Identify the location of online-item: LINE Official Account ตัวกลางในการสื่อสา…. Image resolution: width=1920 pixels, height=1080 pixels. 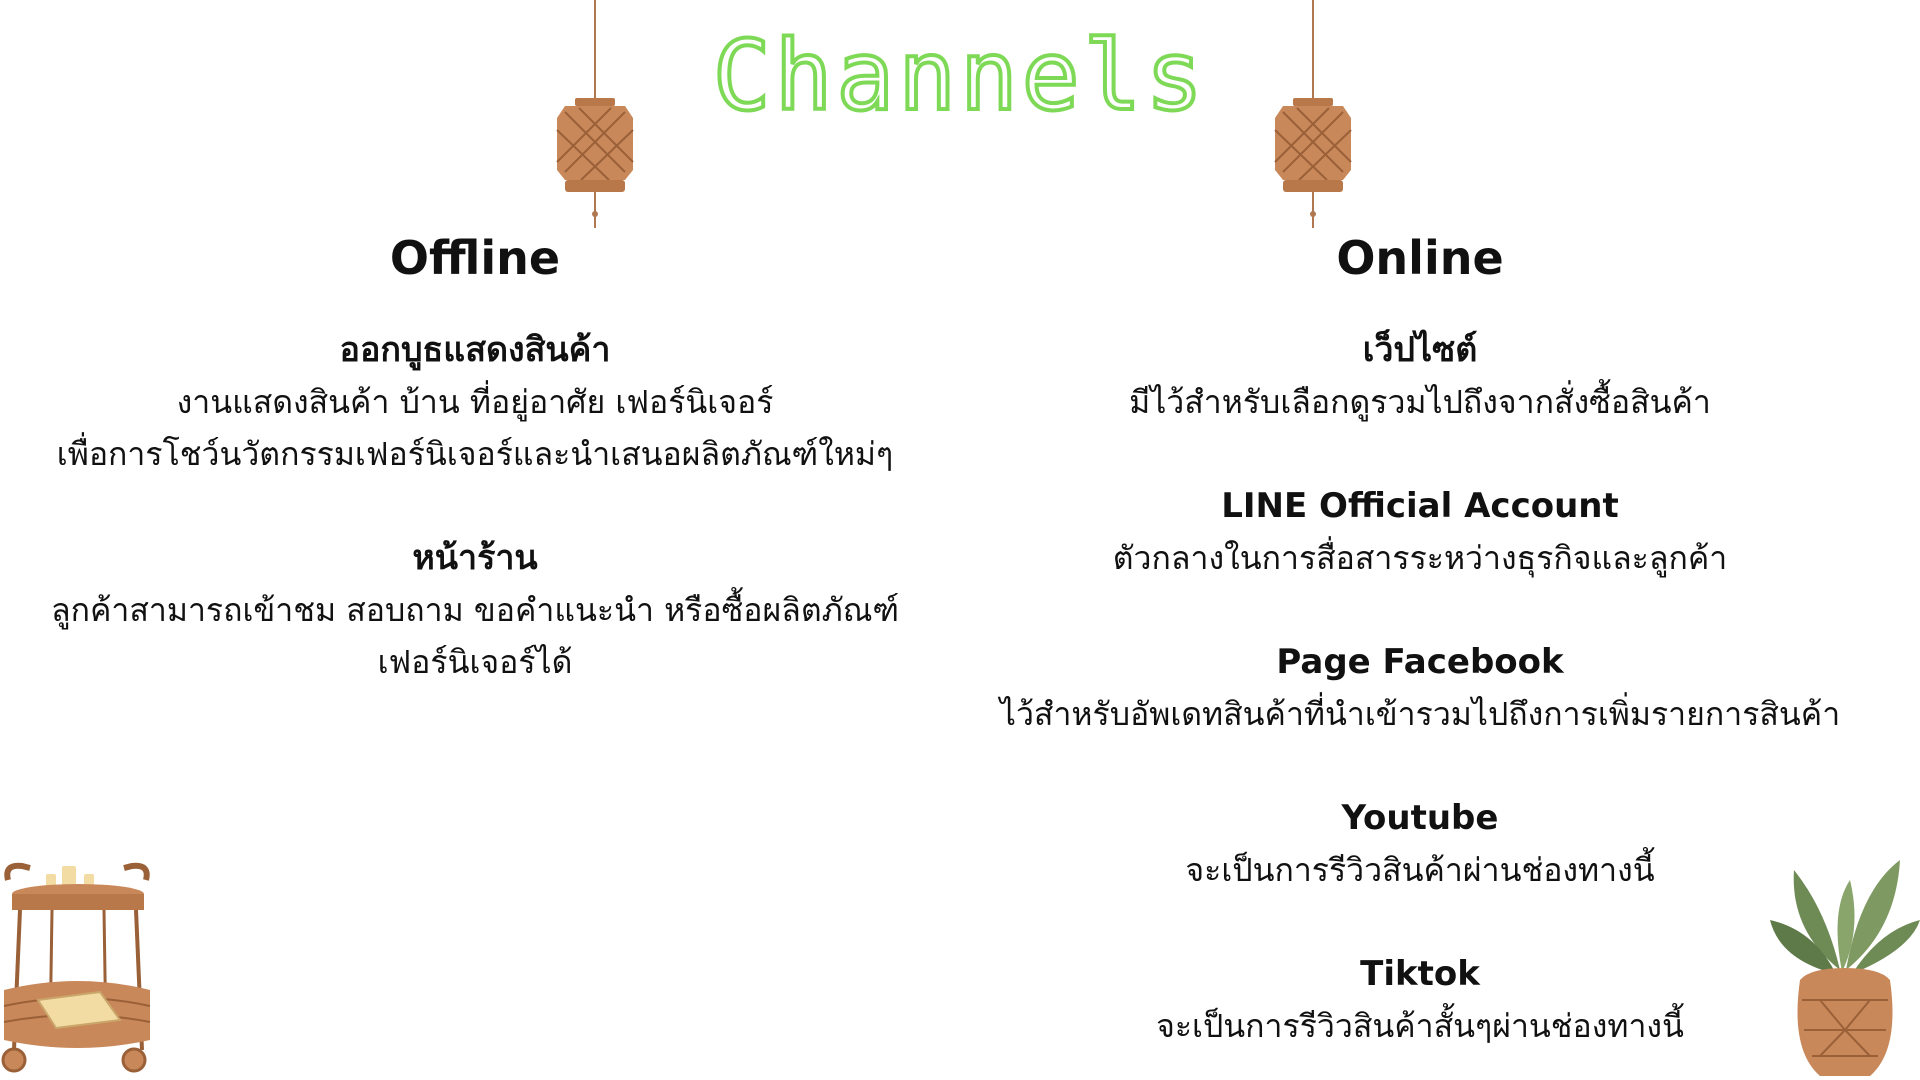
(1420, 532).